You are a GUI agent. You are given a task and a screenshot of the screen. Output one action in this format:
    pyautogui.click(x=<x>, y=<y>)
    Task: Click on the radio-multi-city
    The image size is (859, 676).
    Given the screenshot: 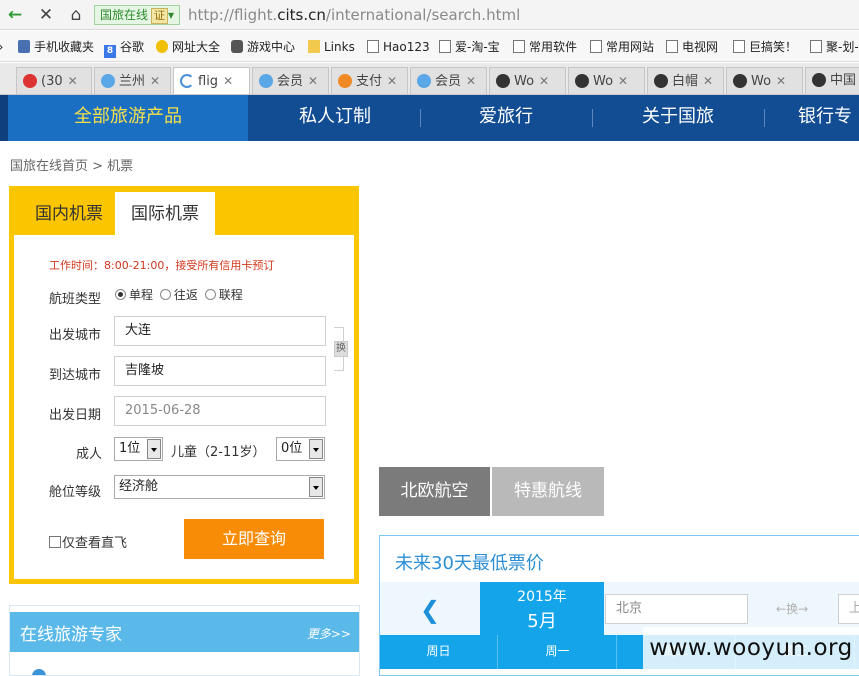 What is the action you would take?
    pyautogui.click(x=210, y=294)
    